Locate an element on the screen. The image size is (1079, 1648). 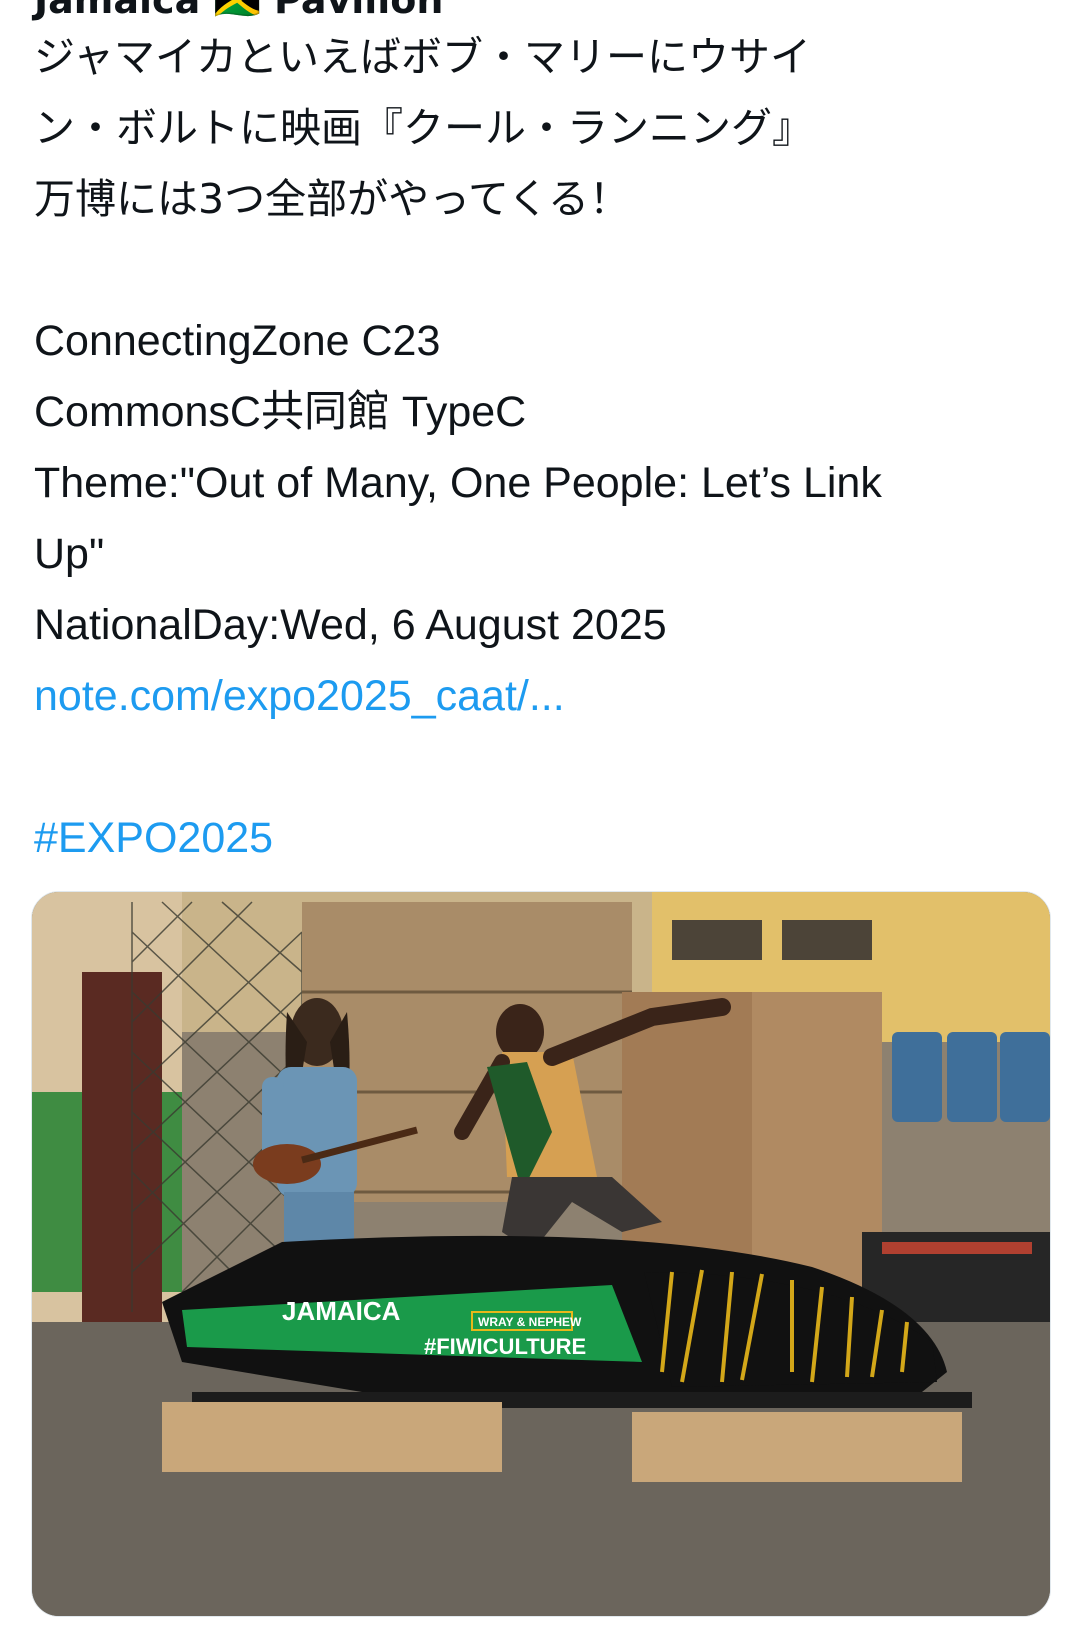
blue-barrels is located at coordinates (971, 1077).